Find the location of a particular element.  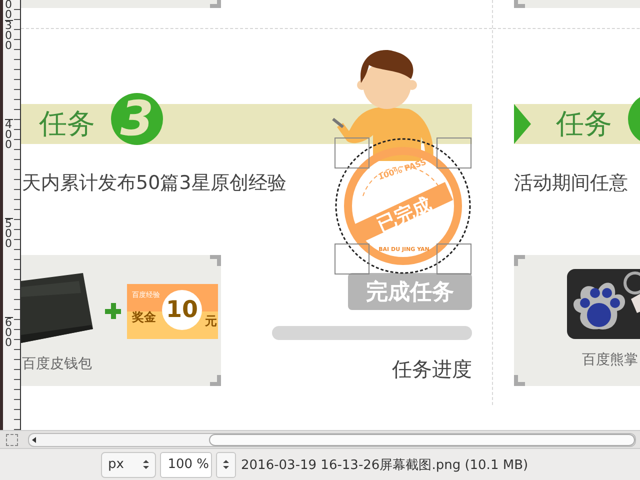

coupon-amount: 10 is located at coordinates (182, 310).